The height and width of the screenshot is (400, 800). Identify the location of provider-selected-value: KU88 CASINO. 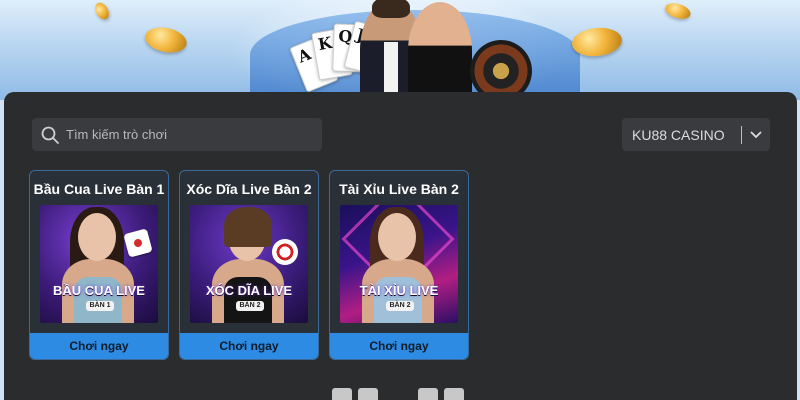
(678, 134).